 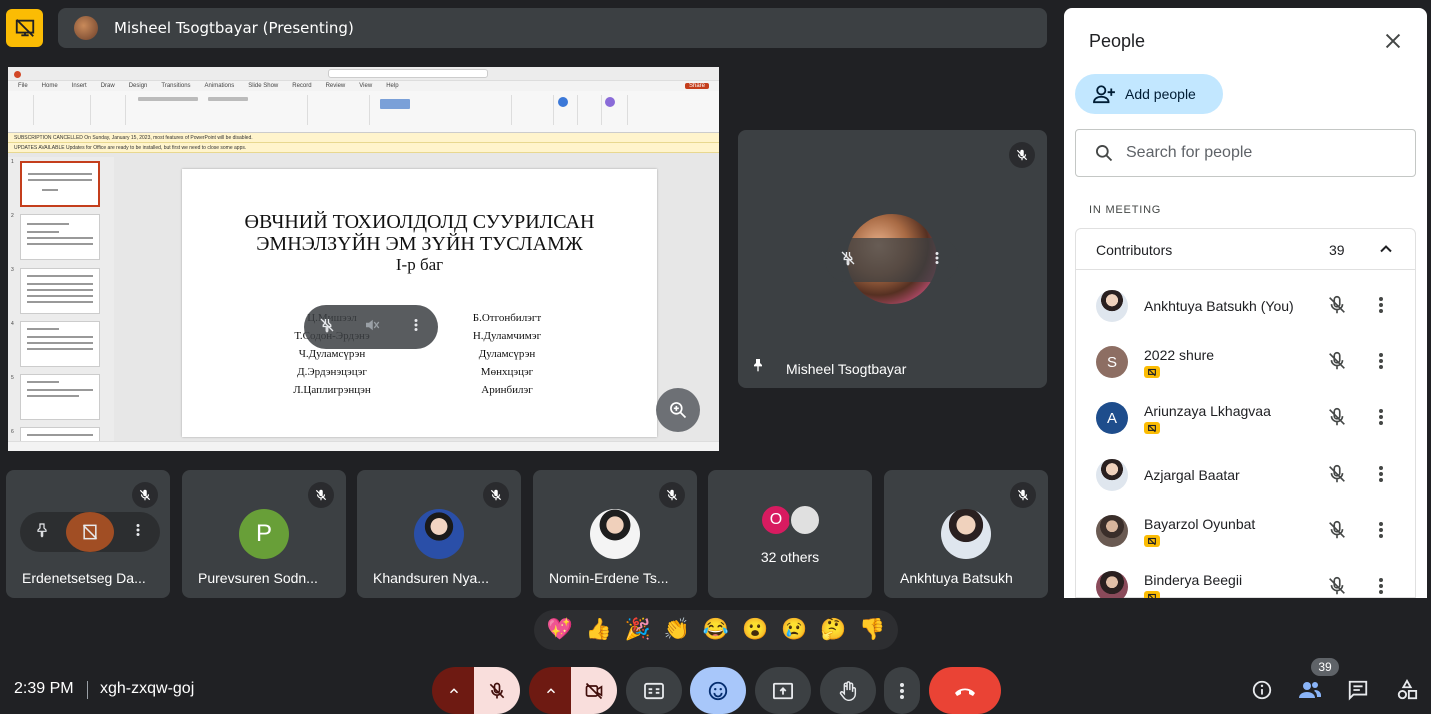 I want to click on participant-tile: Ankhtuya Batsukh, so click(x=966, y=534).